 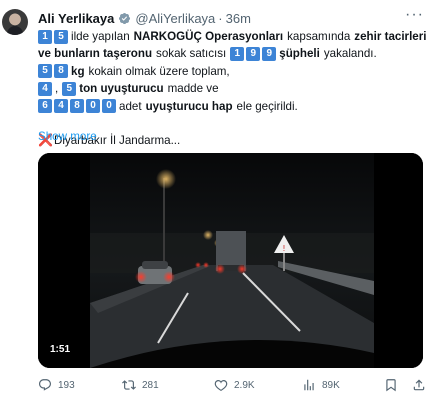 What do you see at coordinates (244, 385) in the screenshot?
I see `like-count: 2.9K` at bounding box center [244, 385].